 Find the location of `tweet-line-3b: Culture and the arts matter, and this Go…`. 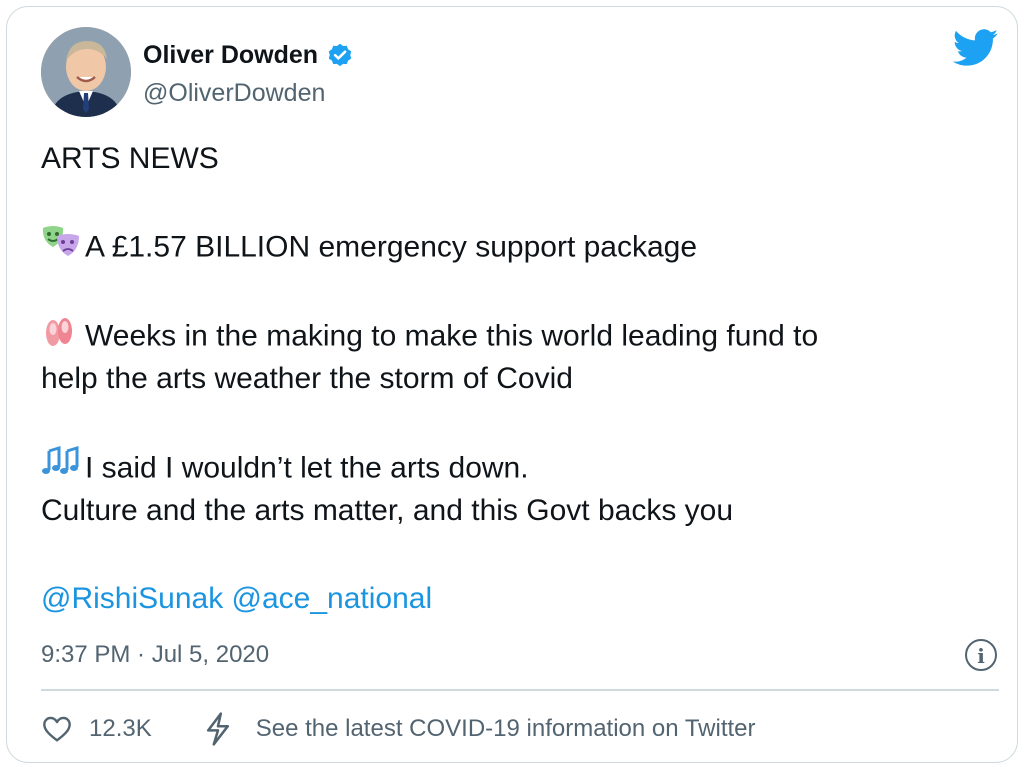

tweet-line-3b: Culture and the arts matter, and this Go… is located at coordinates (387, 510).